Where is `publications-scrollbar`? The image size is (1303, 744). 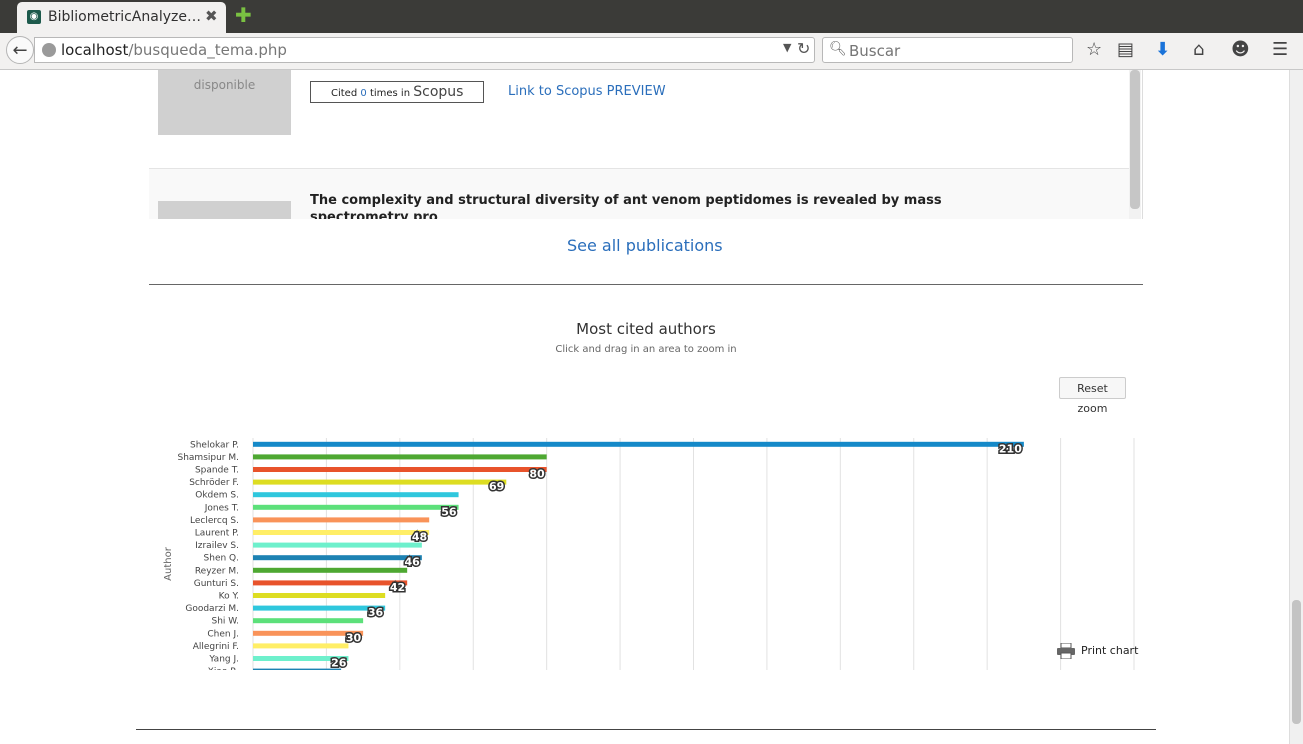
publications-scrollbar is located at coordinates (1135, 144).